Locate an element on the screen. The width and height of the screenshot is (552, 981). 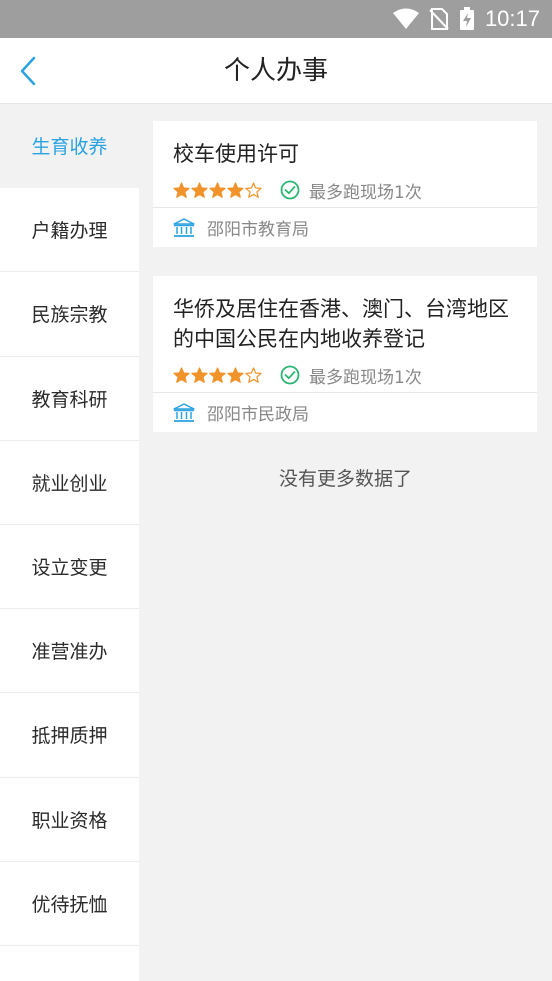
service-card: 校车使用许可 最多跑现场1次 邵阳市教育局 is located at coordinates (345, 184).